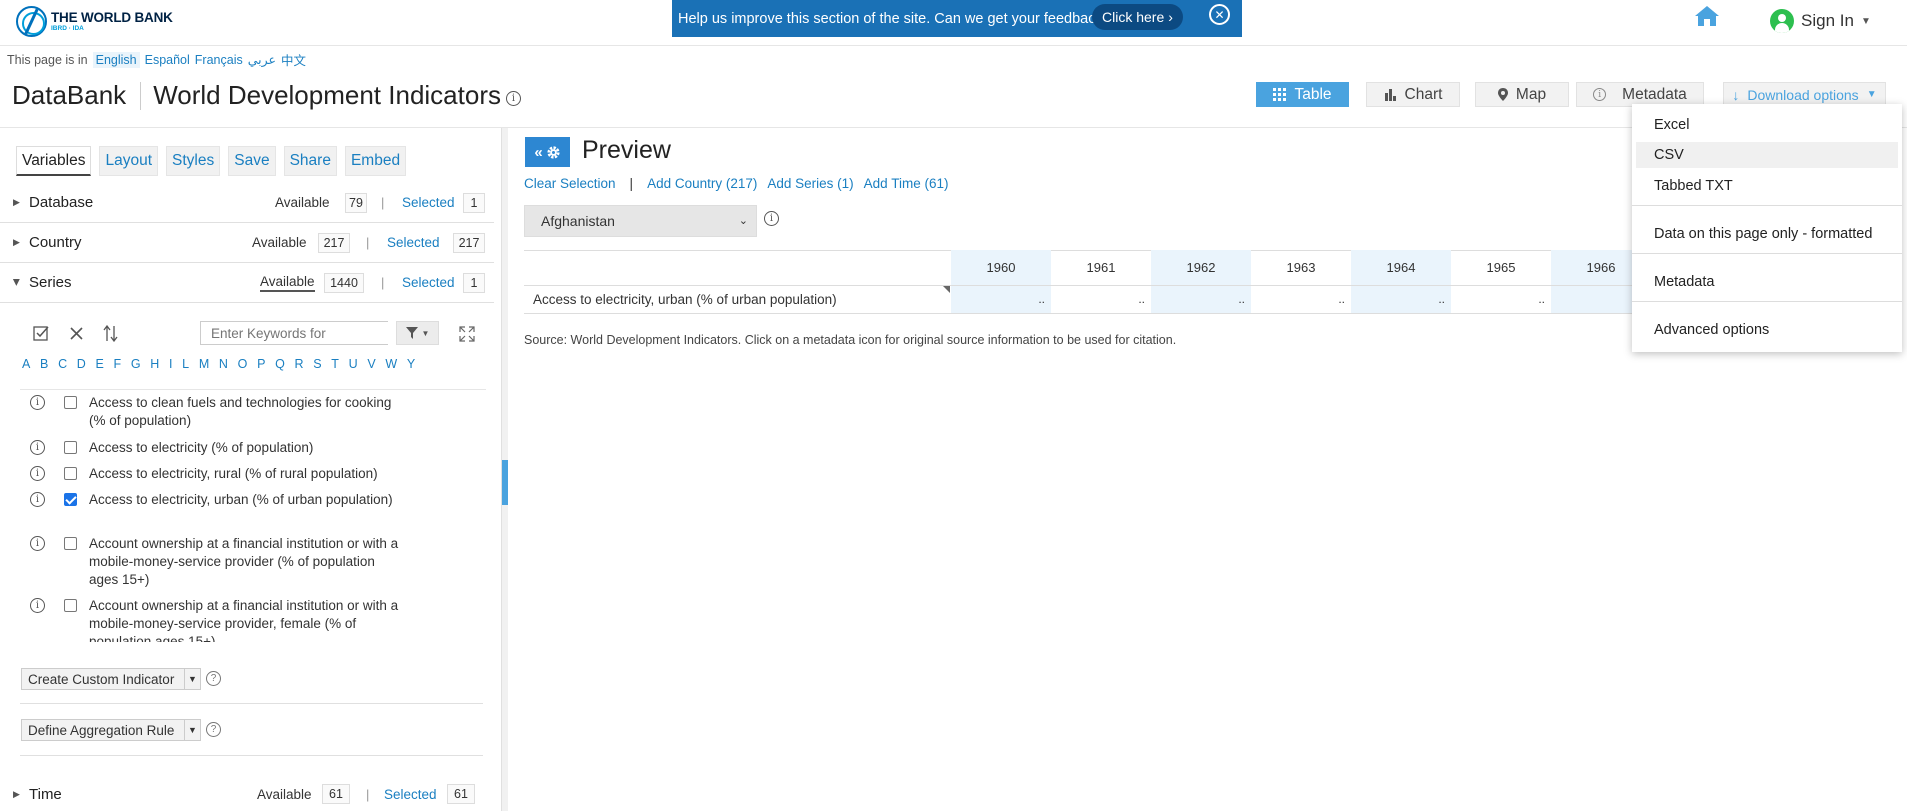 The image size is (1907, 811). What do you see at coordinates (1767, 330) in the screenshot?
I see `download-advanced-options: Advanced options` at bounding box center [1767, 330].